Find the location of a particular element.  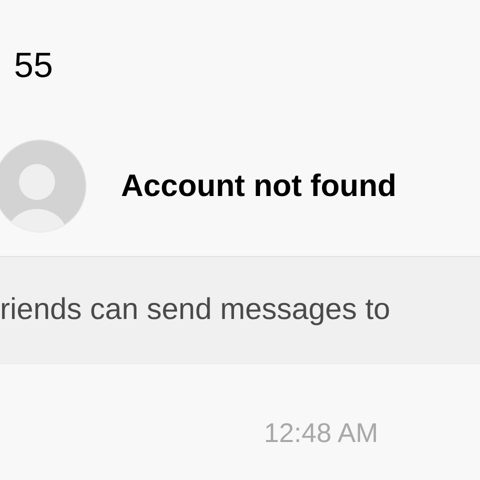

message-time: 12:48 AM is located at coordinates (321, 433).